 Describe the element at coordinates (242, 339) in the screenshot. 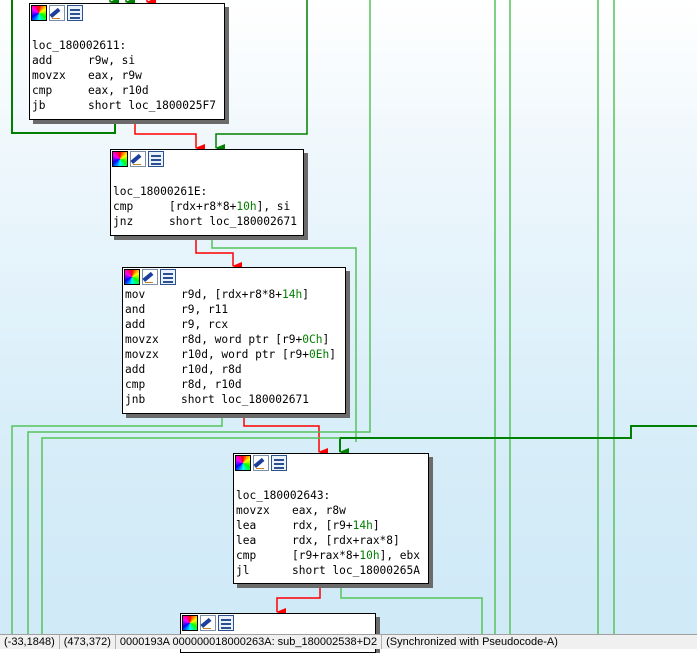

I see `operand: r8d, word ptr [r9+` at that location.